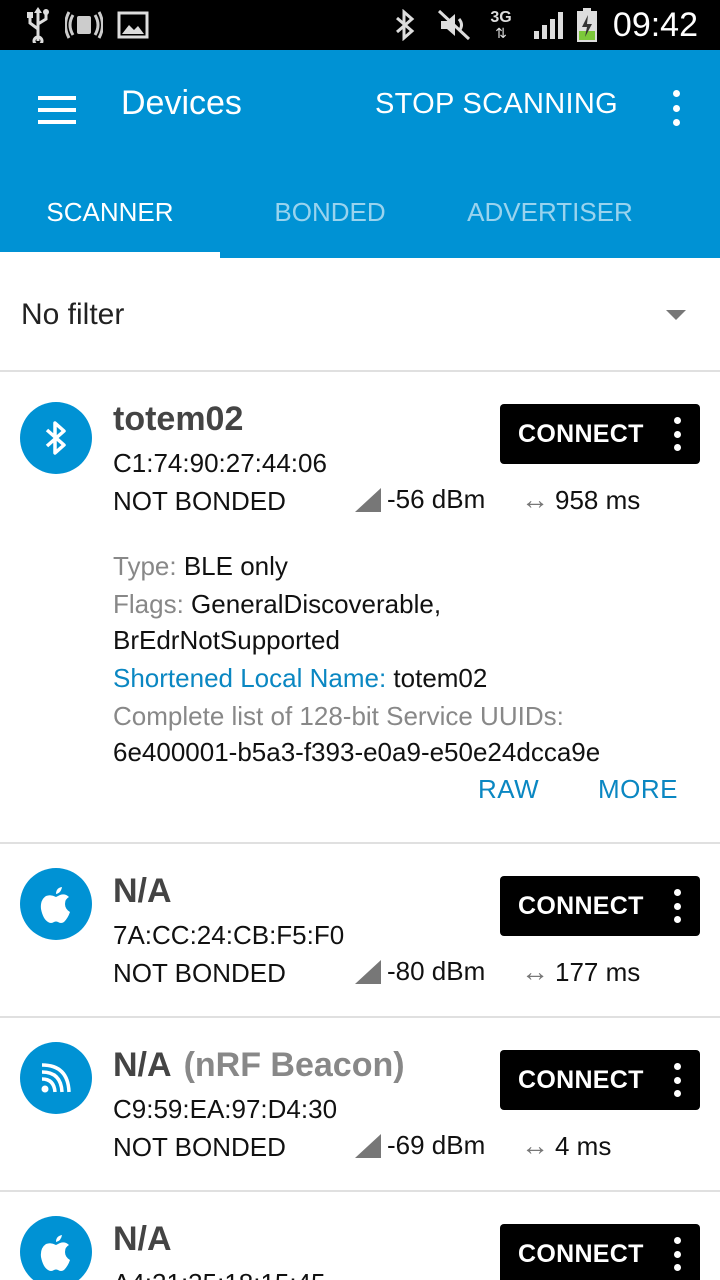 The height and width of the screenshot is (1280, 720). What do you see at coordinates (38, 25) in the screenshot?
I see `usb-icon` at bounding box center [38, 25].